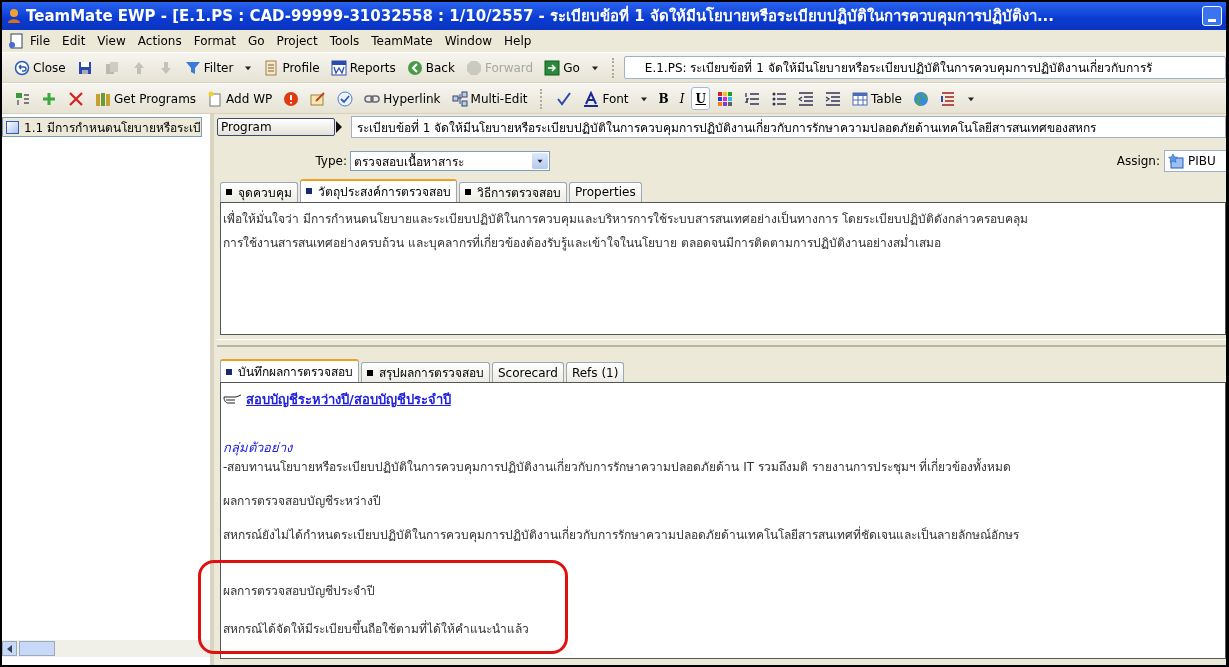 Image resolution: width=1229 pixels, height=667 pixels. What do you see at coordinates (924, 67) in the screenshot?
I see `location-field: E.1.PS: ระเบียบข้อที่ 1 จัดให้มีนโยบายหรือระเบียบปฏิบัติในการควบคุมการปฏิบัติงานเกี่ยวกับการรั` at bounding box center [924, 67].